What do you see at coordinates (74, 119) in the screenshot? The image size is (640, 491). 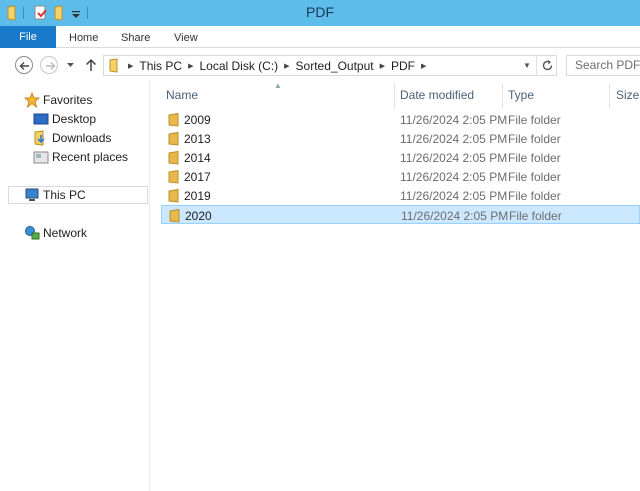 I see `nav-label: Desktop` at bounding box center [74, 119].